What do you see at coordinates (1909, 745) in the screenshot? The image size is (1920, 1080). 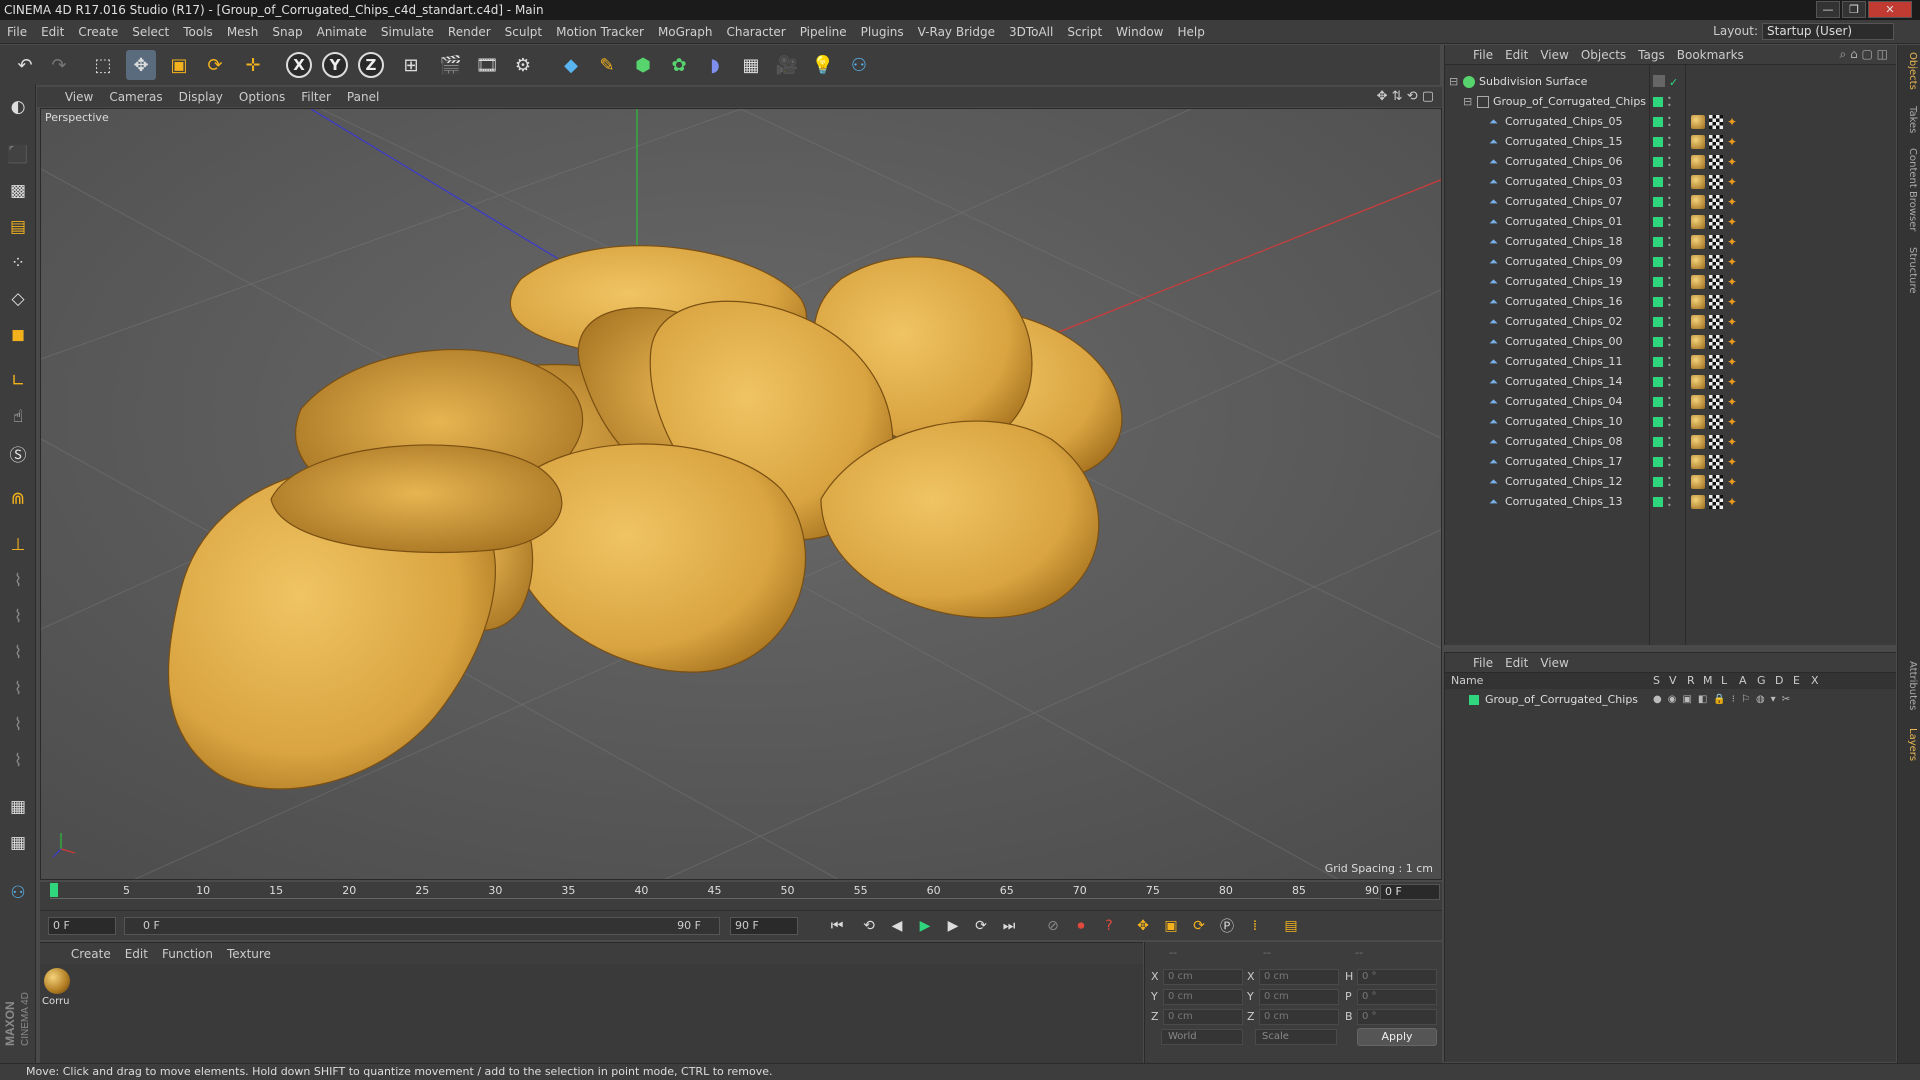 I see `tab-layers: Layers` at bounding box center [1909, 745].